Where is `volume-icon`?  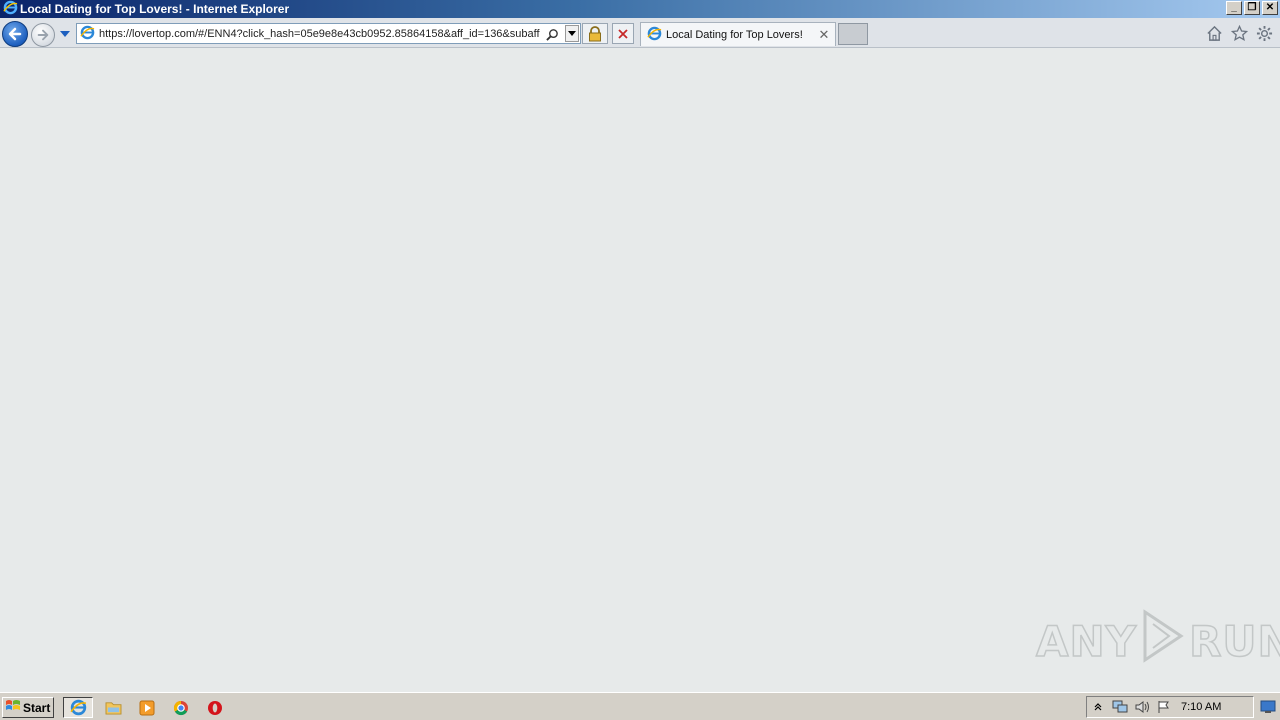
volume-icon is located at coordinates (1142, 707).